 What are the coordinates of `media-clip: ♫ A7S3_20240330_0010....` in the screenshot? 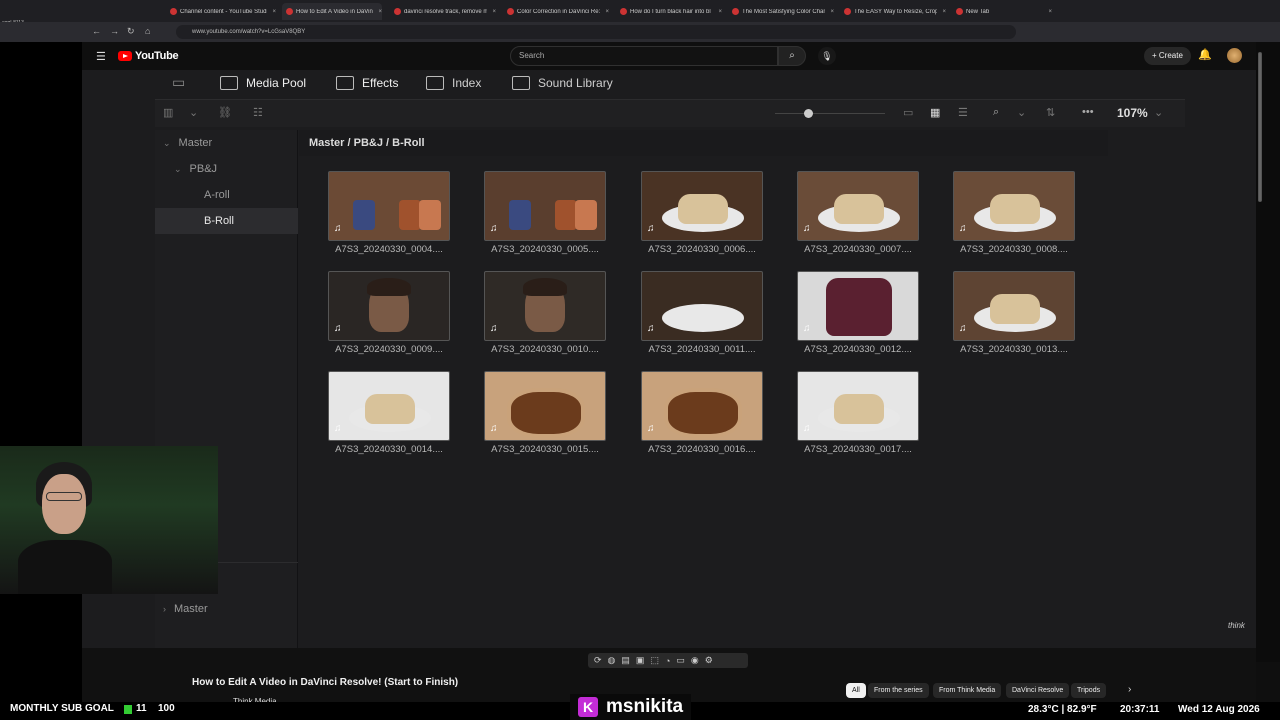 It's located at (545, 313).